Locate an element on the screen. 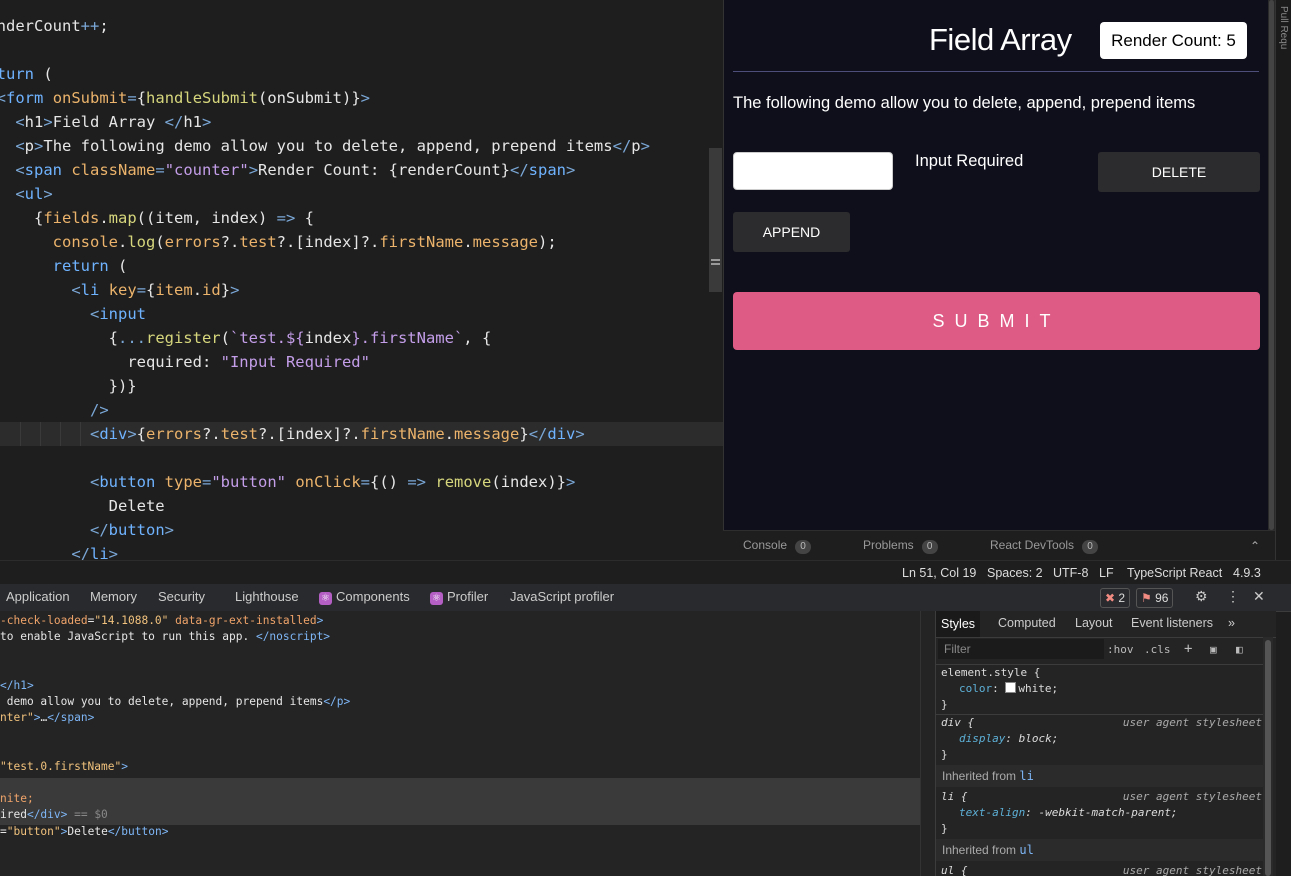  ts-version: 4.9.3 is located at coordinates (1247, 573).